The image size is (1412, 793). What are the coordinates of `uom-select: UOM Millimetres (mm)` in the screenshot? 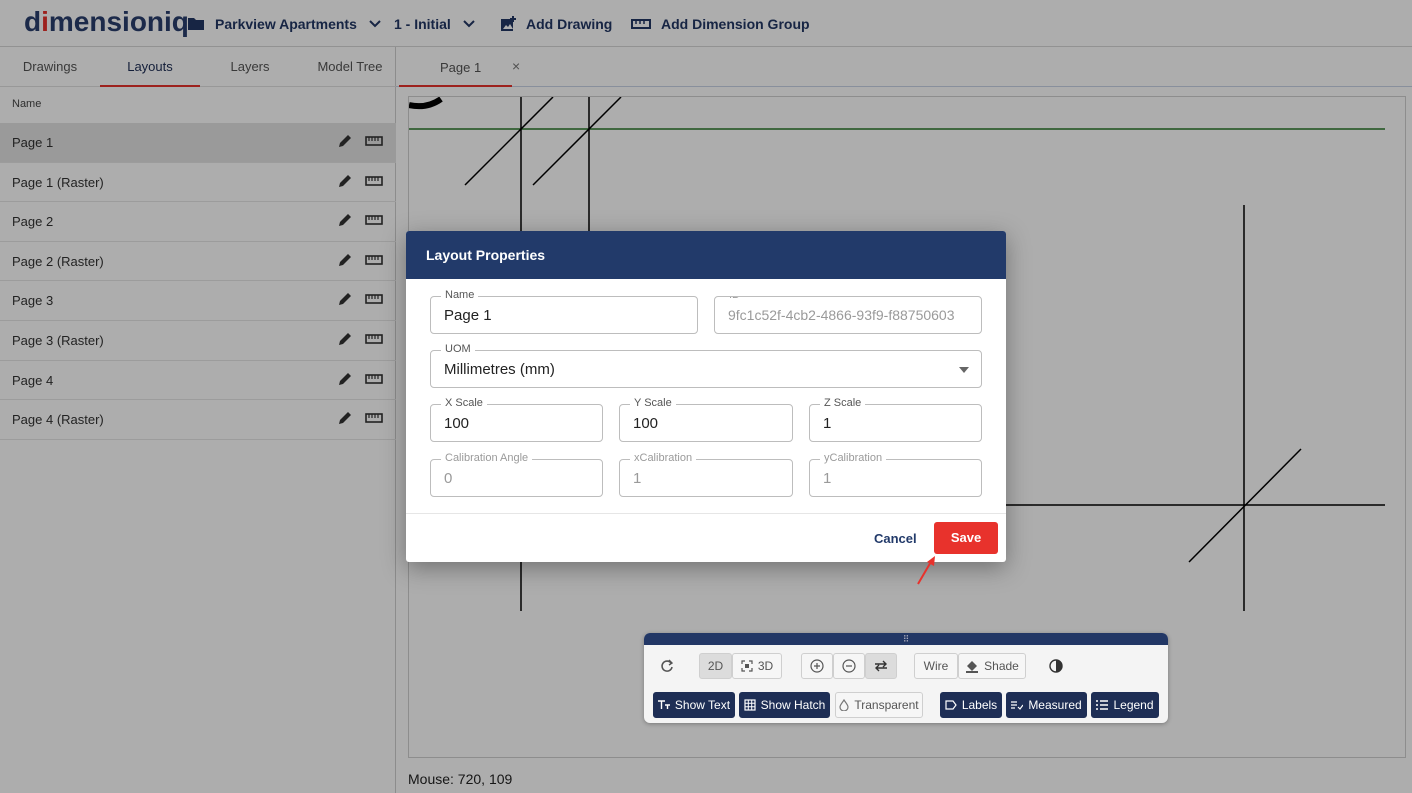 It's located at (706, 365).